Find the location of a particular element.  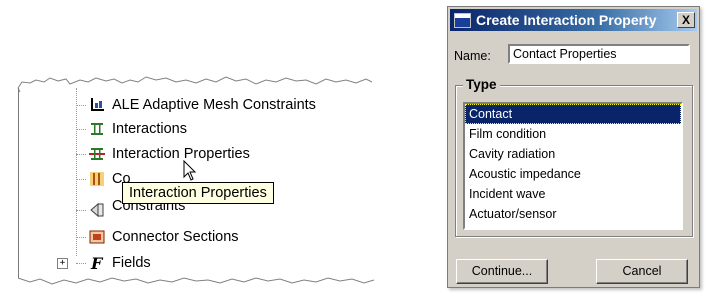

field-icon: F is located at coordinates (97, 263).